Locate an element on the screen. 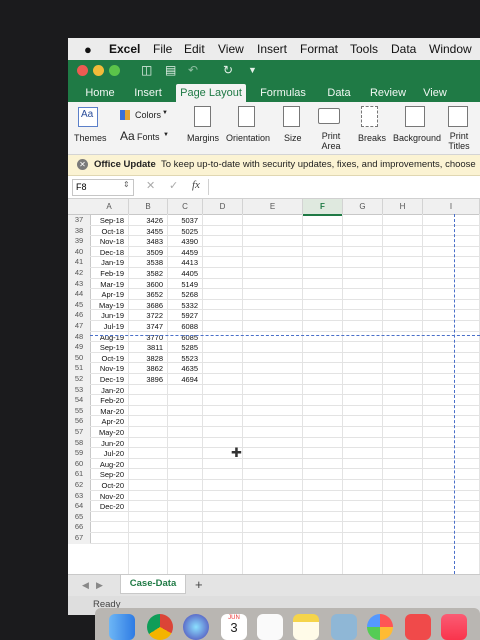 The height and width of the screenshot is (640, 480). cell-a: Dec-20 is located at coordinates (107, 506).